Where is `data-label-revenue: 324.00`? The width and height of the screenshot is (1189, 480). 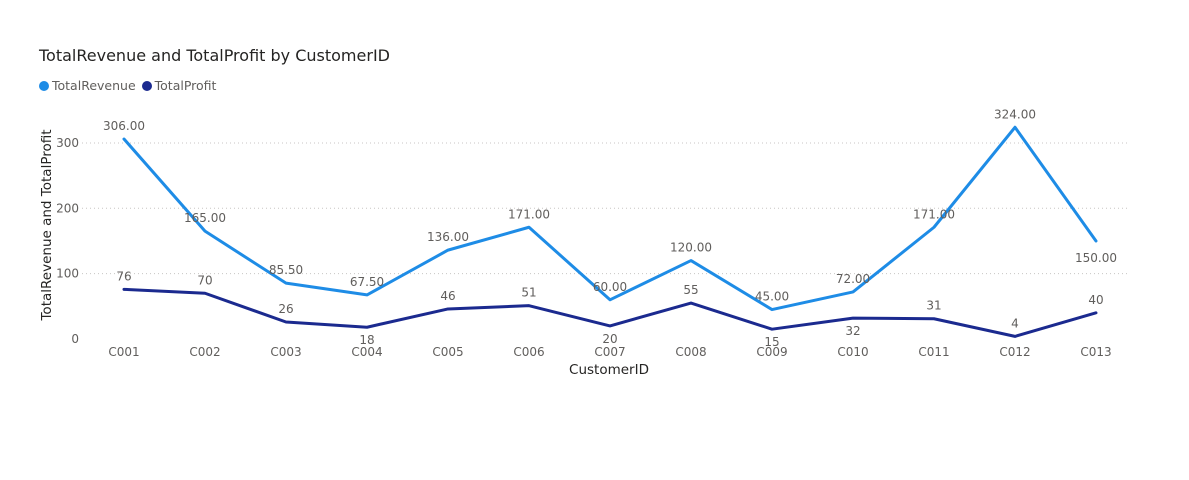
data-label-revenue: 324.00 is located at coordinates (1015, 114).